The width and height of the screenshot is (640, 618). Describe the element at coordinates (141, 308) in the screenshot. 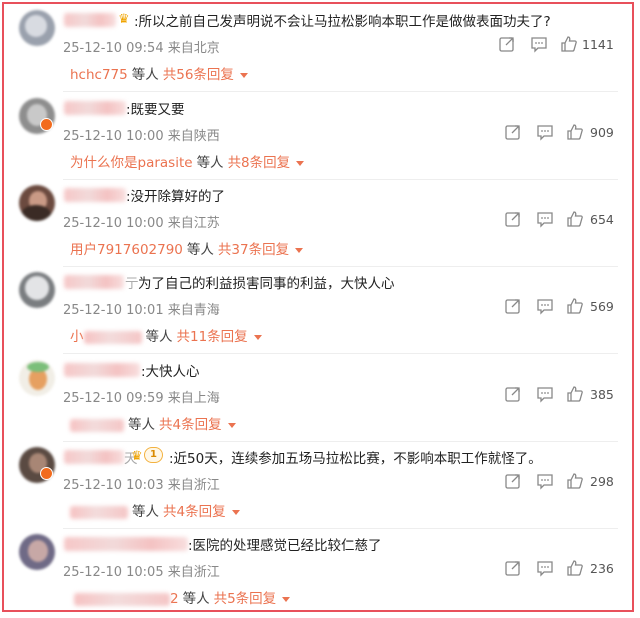

I see `comment-meta: 25-12-10 10:01 来自青海` at that location.